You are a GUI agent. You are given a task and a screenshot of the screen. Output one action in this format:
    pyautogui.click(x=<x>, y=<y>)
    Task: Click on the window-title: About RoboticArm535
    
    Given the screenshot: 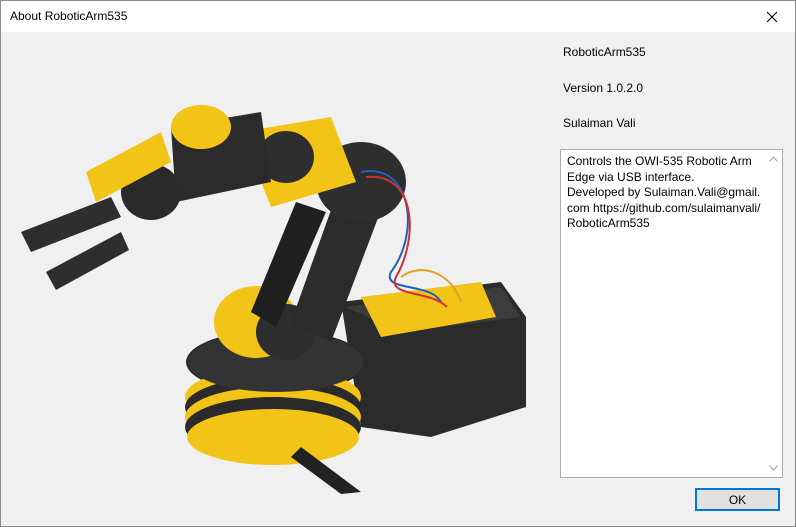 What is the action you would take?
    pyautogui.click(x=69, y=16)
    